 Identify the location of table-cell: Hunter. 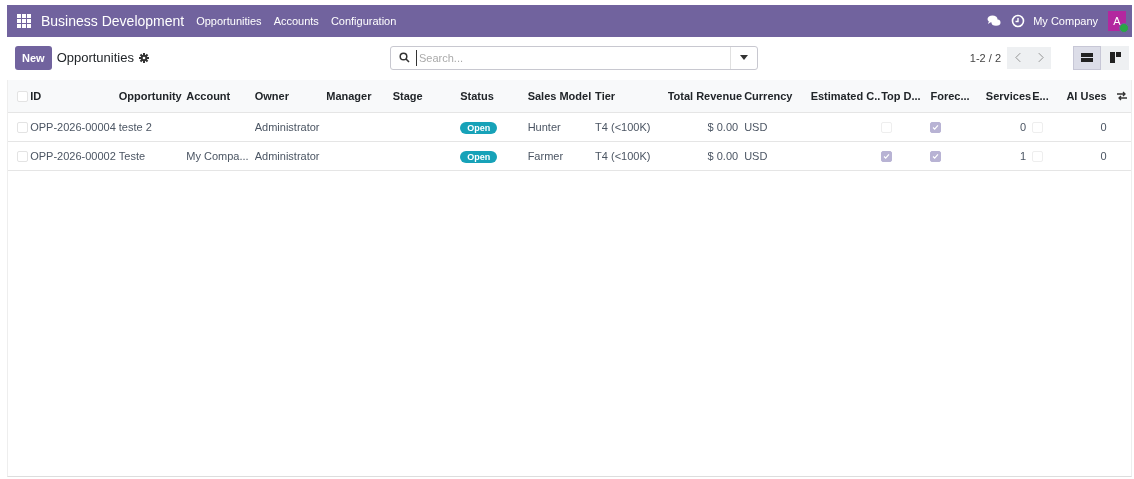
(544, 127).